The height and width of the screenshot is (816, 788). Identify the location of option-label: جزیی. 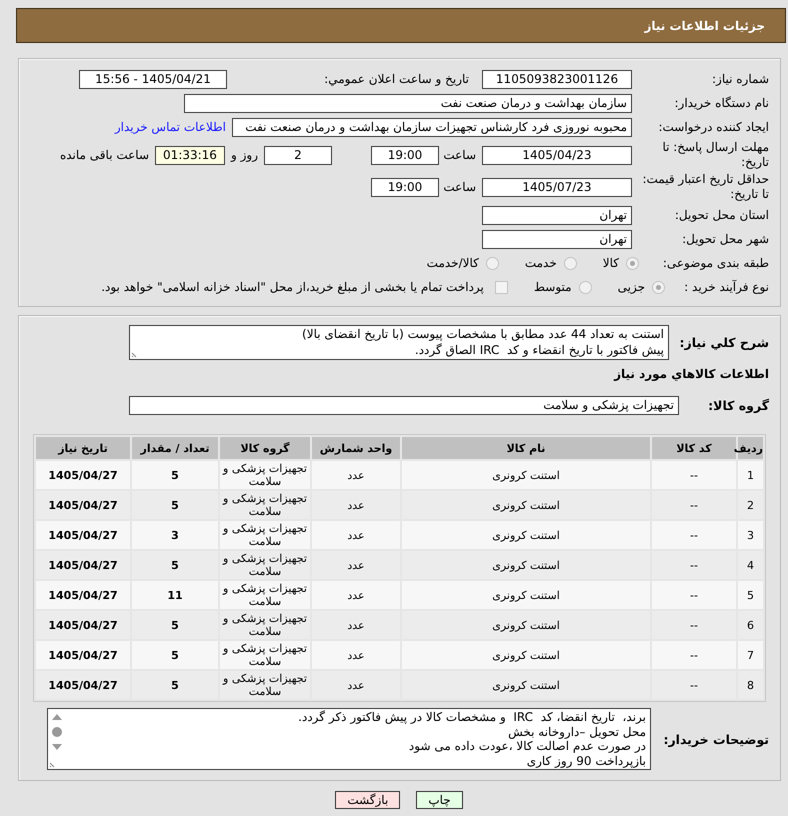
(631, 287).